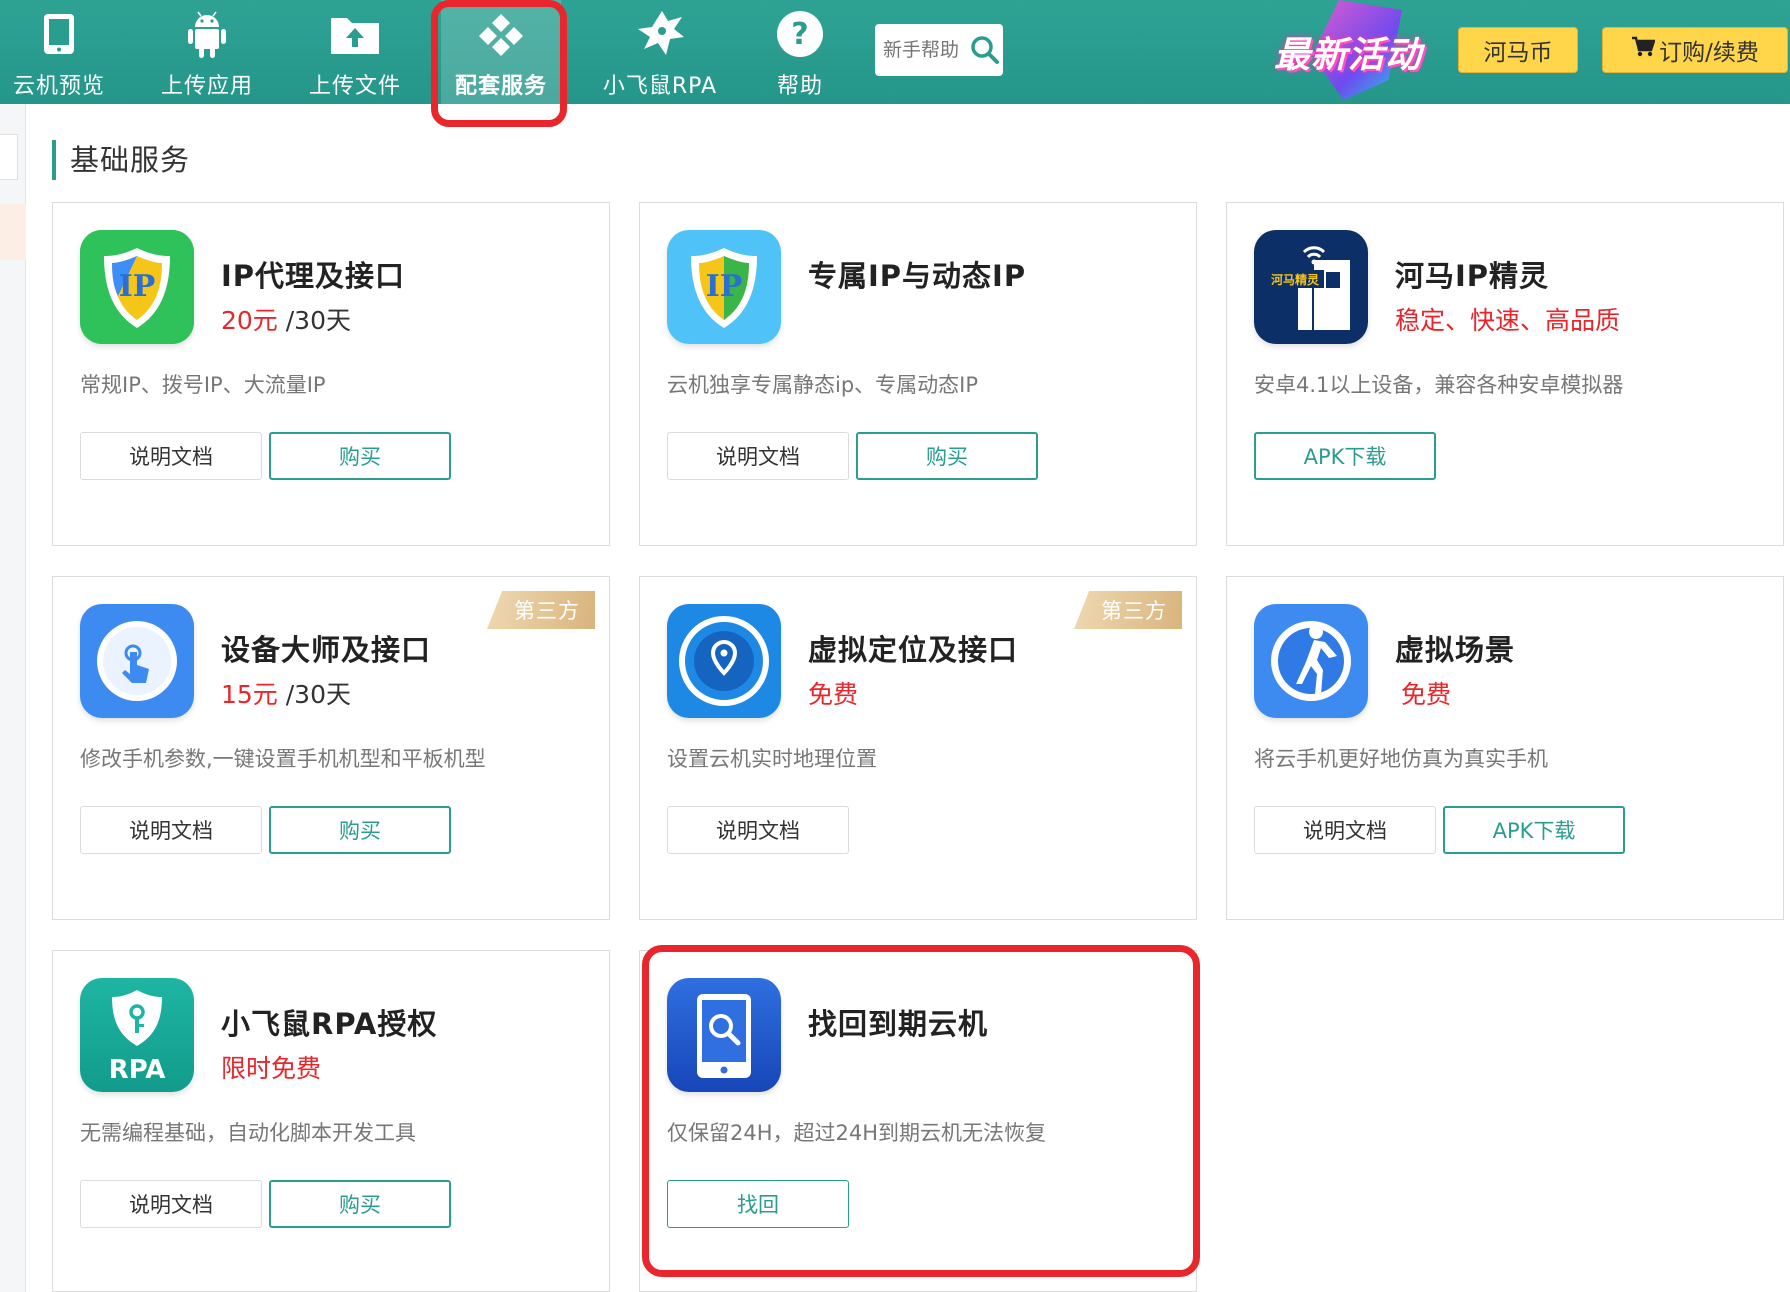  Describe the element at coordinates (1439, 385) in the screenshot. I see `card-description: 安卓4.1以上设备，兼容各种安卓模拟器` at that location.